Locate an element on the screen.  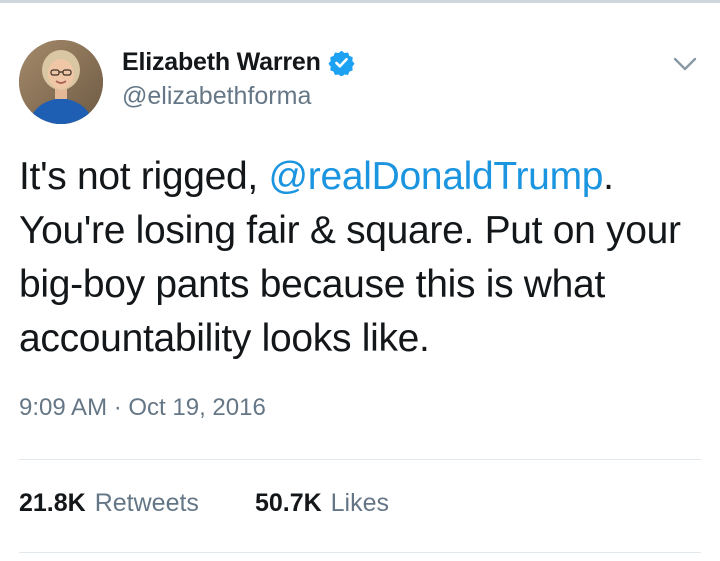
avatar-portrait is located at coordinates (61, 82).